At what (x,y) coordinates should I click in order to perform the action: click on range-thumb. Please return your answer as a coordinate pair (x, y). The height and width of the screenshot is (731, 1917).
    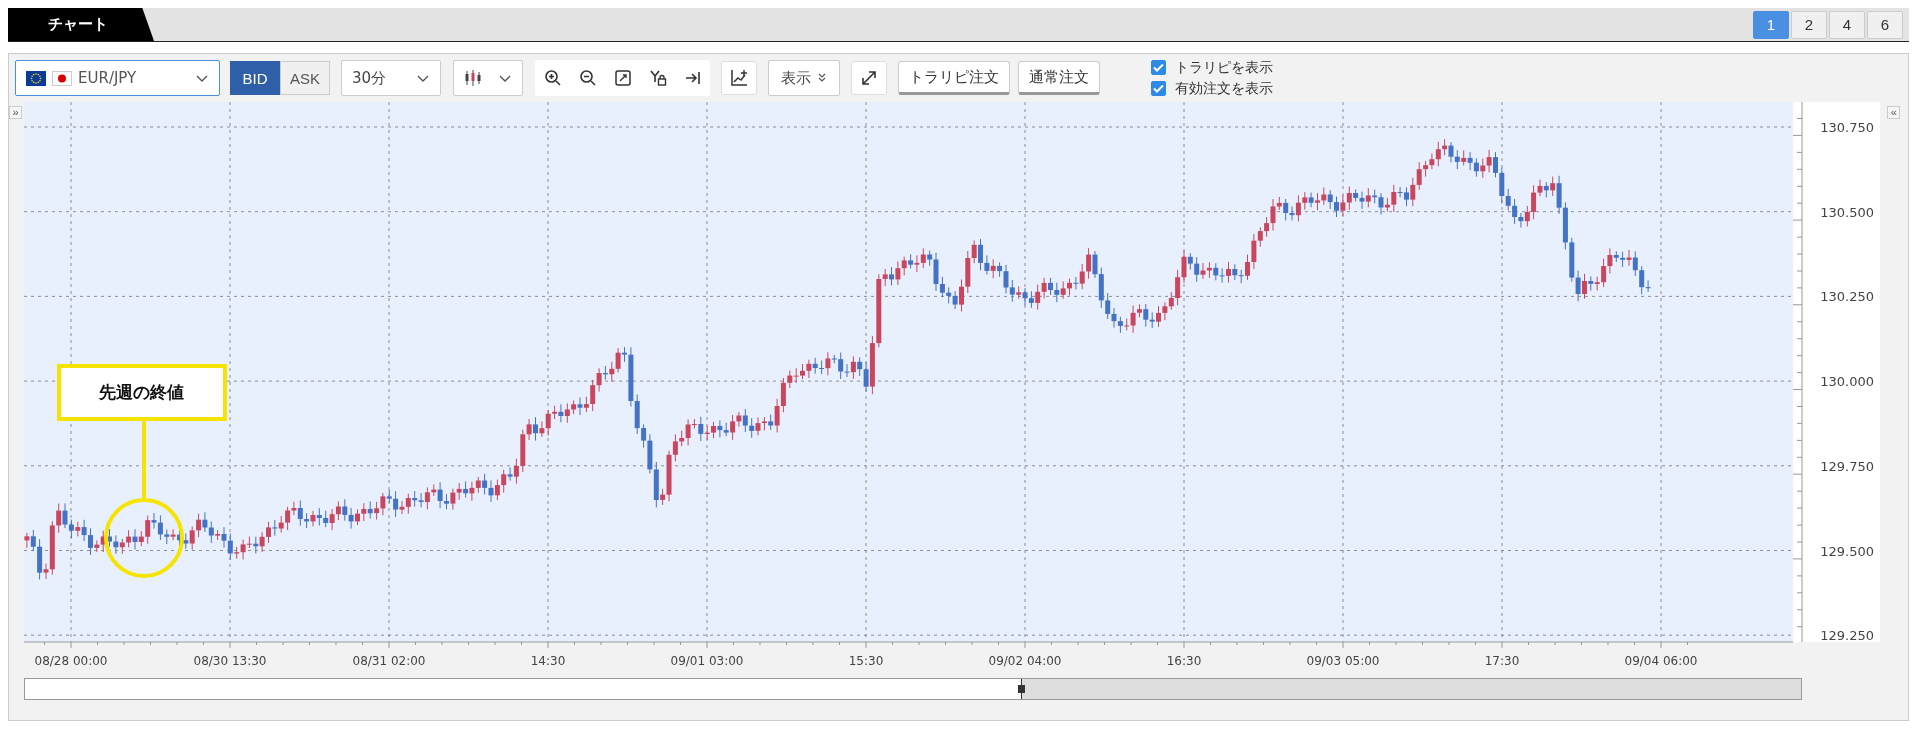
    Looking at the image, I should click on (1411, 689).